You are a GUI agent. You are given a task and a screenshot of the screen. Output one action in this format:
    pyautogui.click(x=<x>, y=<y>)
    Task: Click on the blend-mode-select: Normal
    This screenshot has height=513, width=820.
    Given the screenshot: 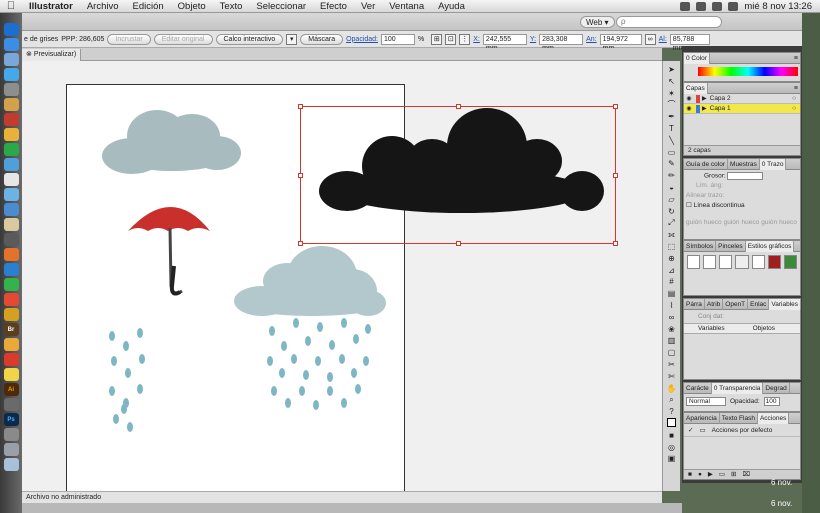 What is the action you would take?
    pyautogui.click(x=706, y=401)
    